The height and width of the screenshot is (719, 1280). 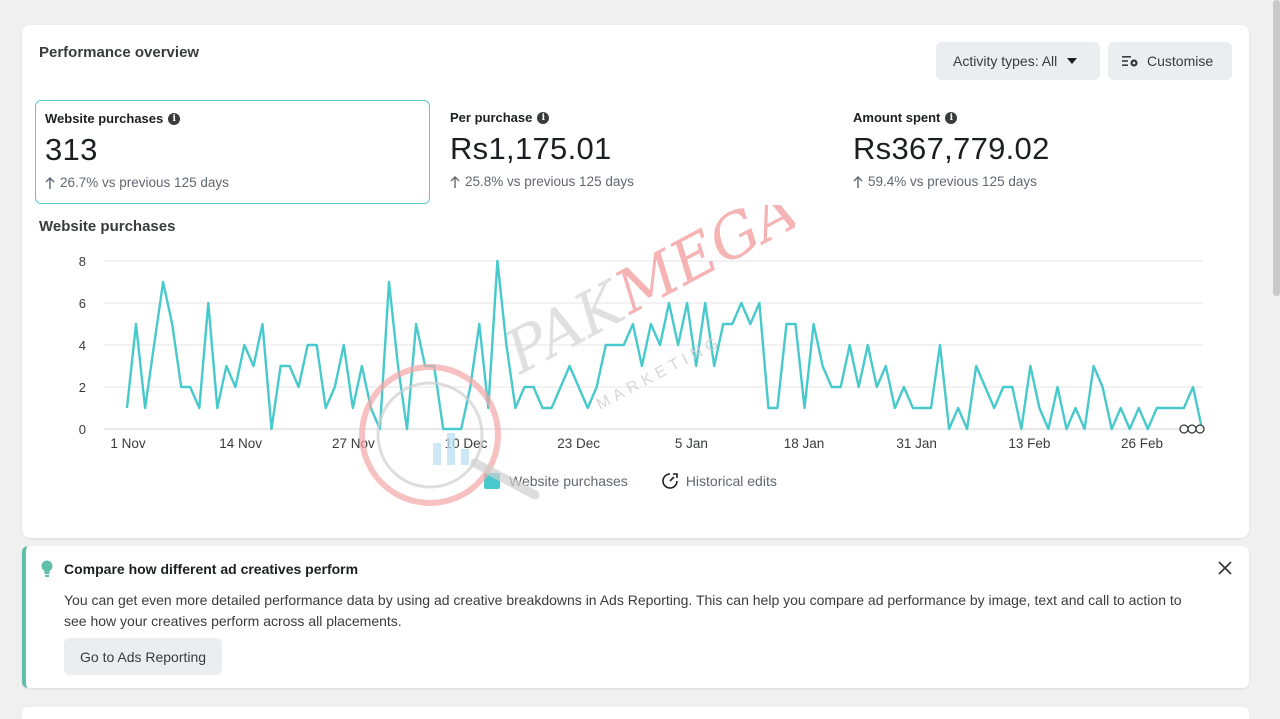 I want to click on historical-edits-icon, so click(x=670, y=481).